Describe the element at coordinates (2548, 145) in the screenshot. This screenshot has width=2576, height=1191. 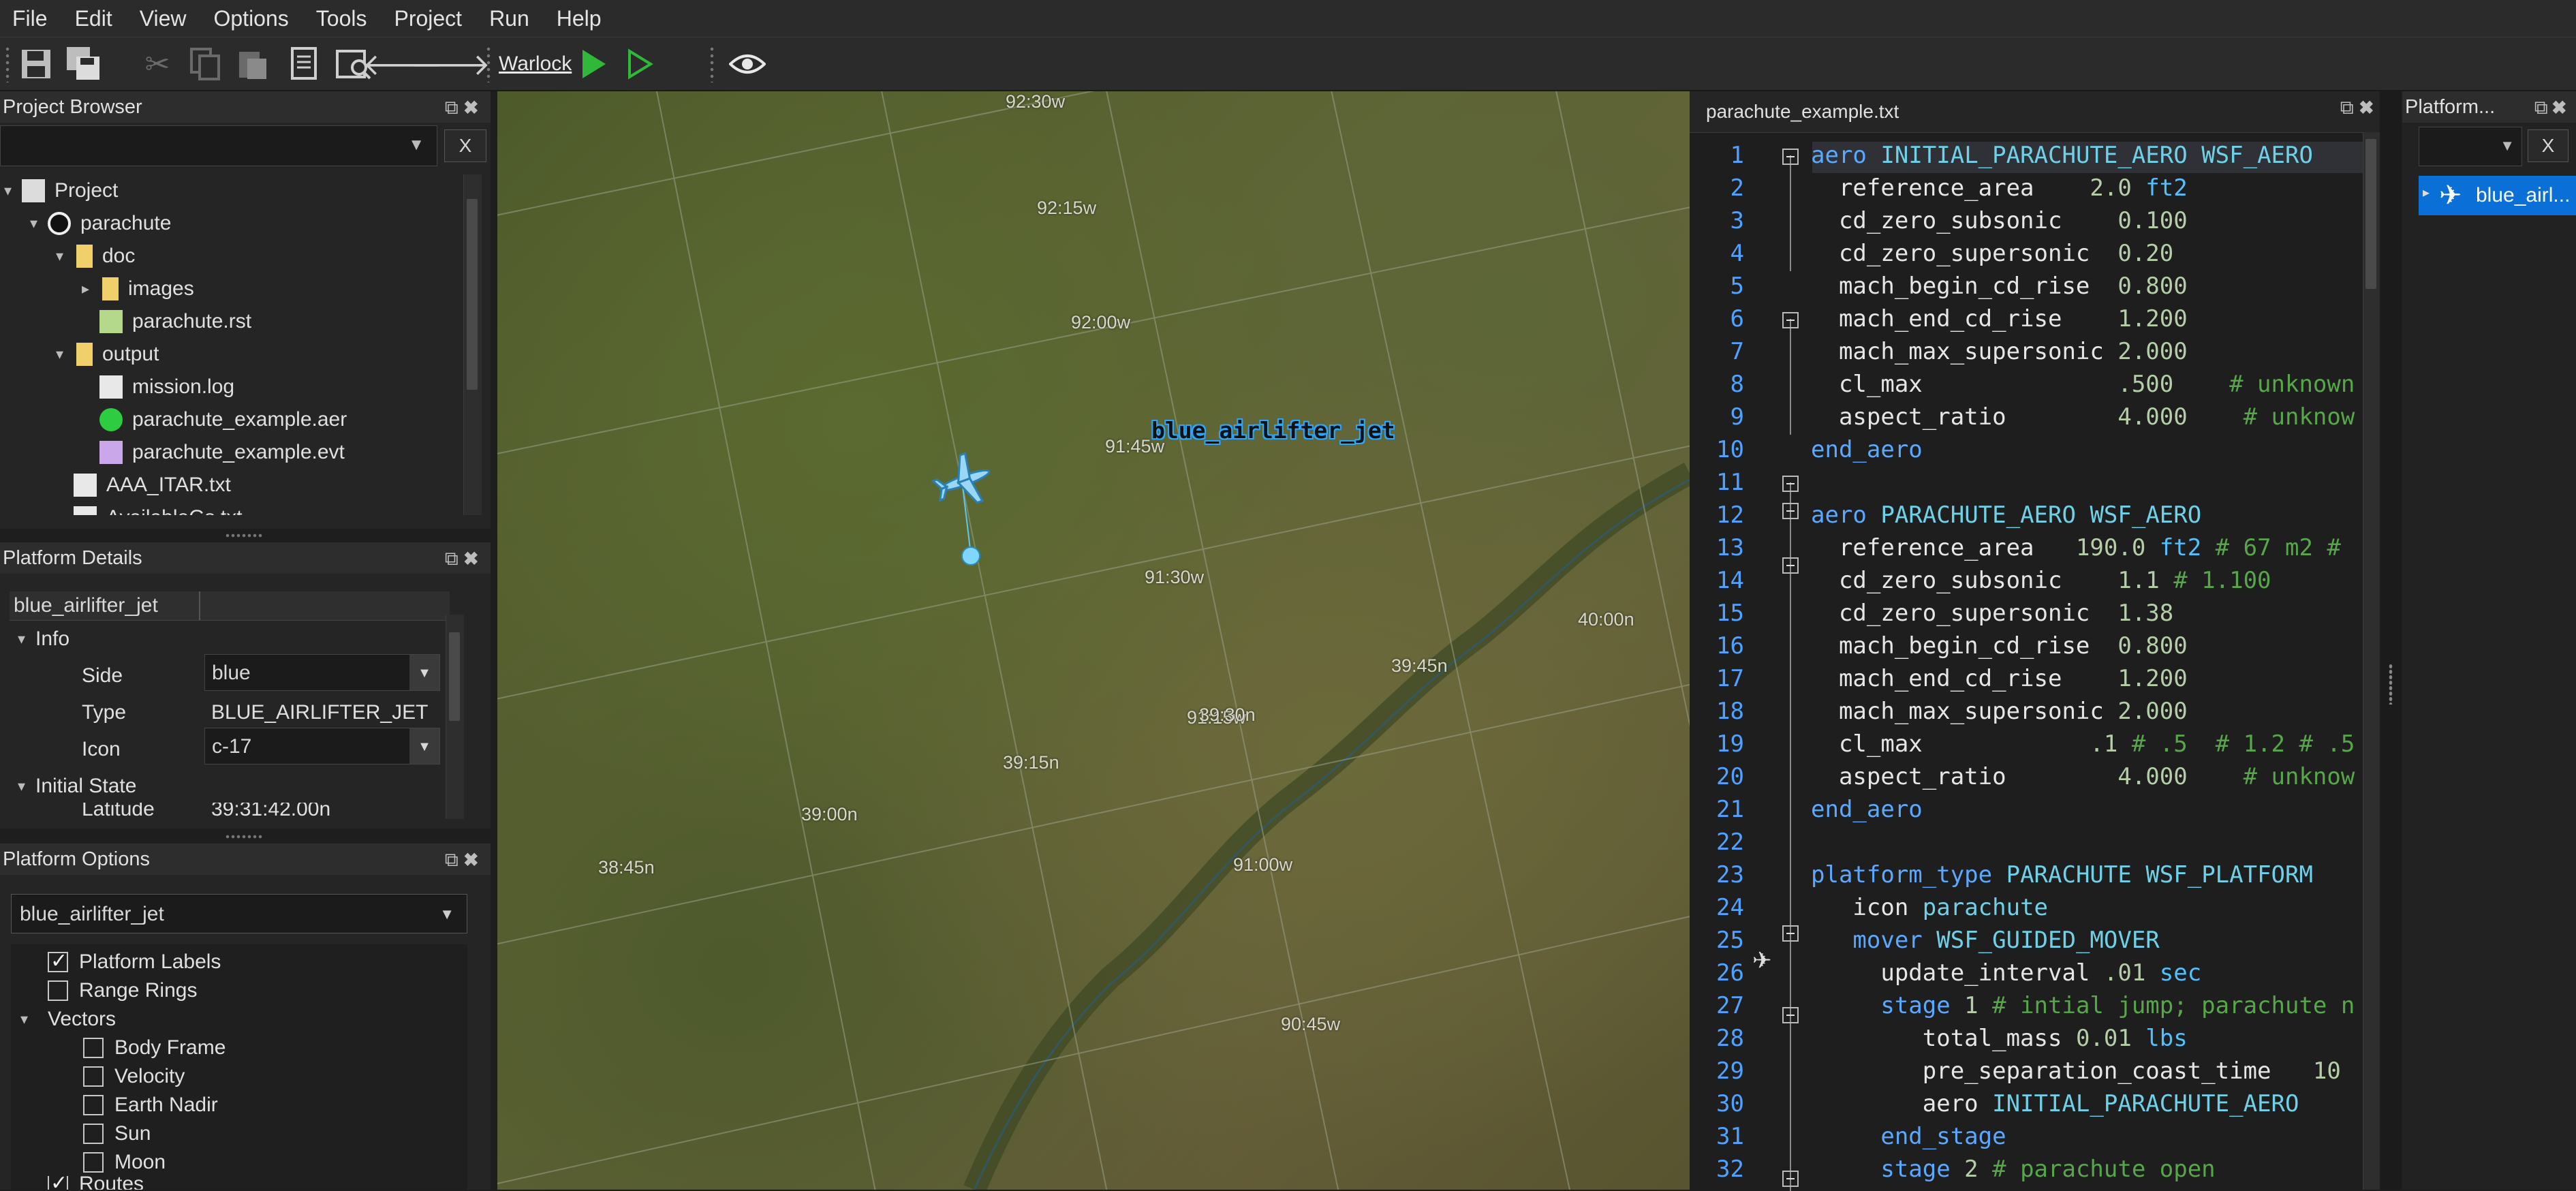
I see `clear-platform-filter-button: X` at that location.